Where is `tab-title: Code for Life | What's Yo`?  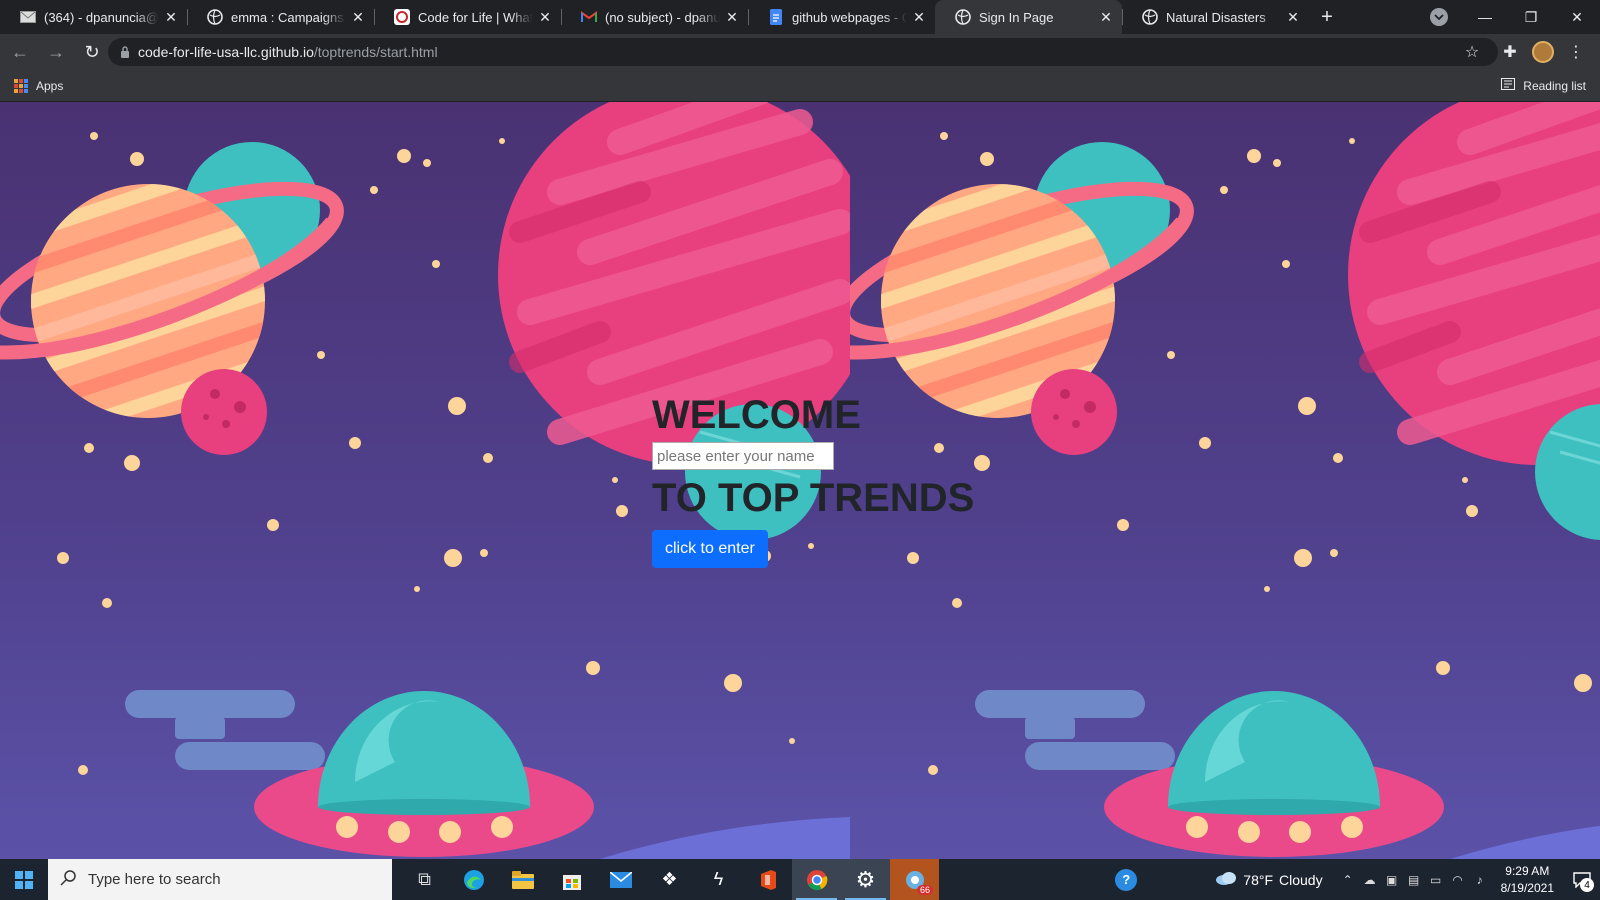 tab-title: Code for Life | What's Yo is located at coordinates (475, 17).